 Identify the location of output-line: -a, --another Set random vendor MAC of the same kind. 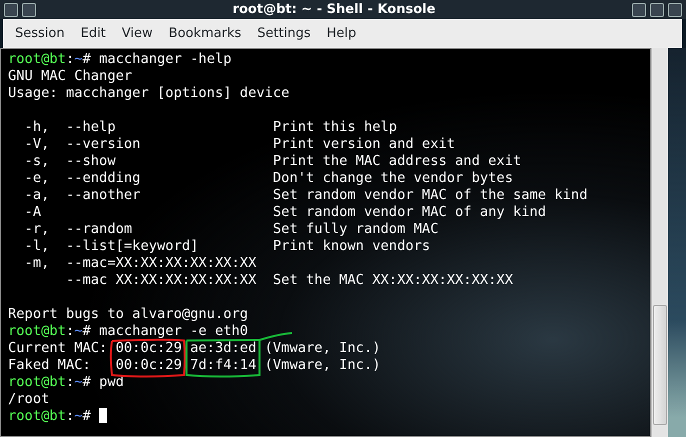
(306, 195).